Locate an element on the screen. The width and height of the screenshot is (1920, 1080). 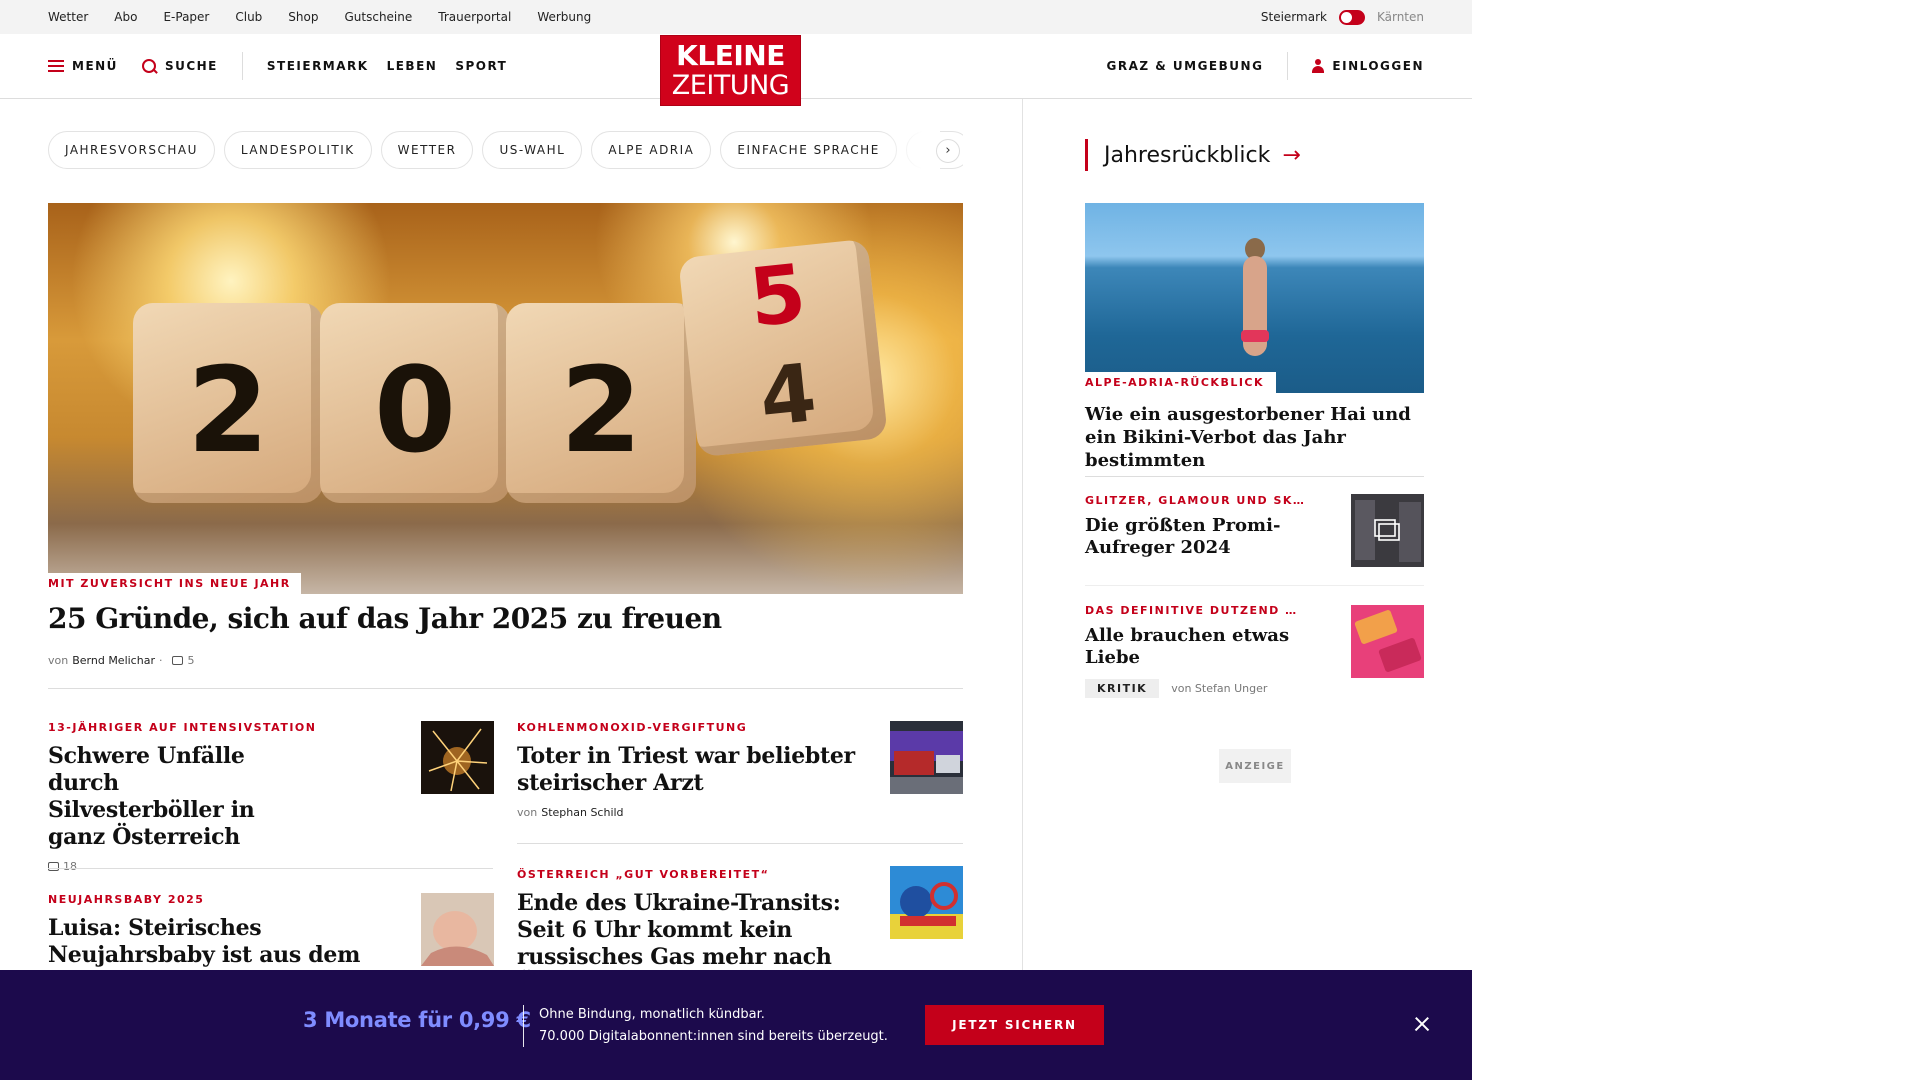
hero-kicker: MIT ZUVERSICHT INS NEUE JAHR is located at coordinates (174, 583).